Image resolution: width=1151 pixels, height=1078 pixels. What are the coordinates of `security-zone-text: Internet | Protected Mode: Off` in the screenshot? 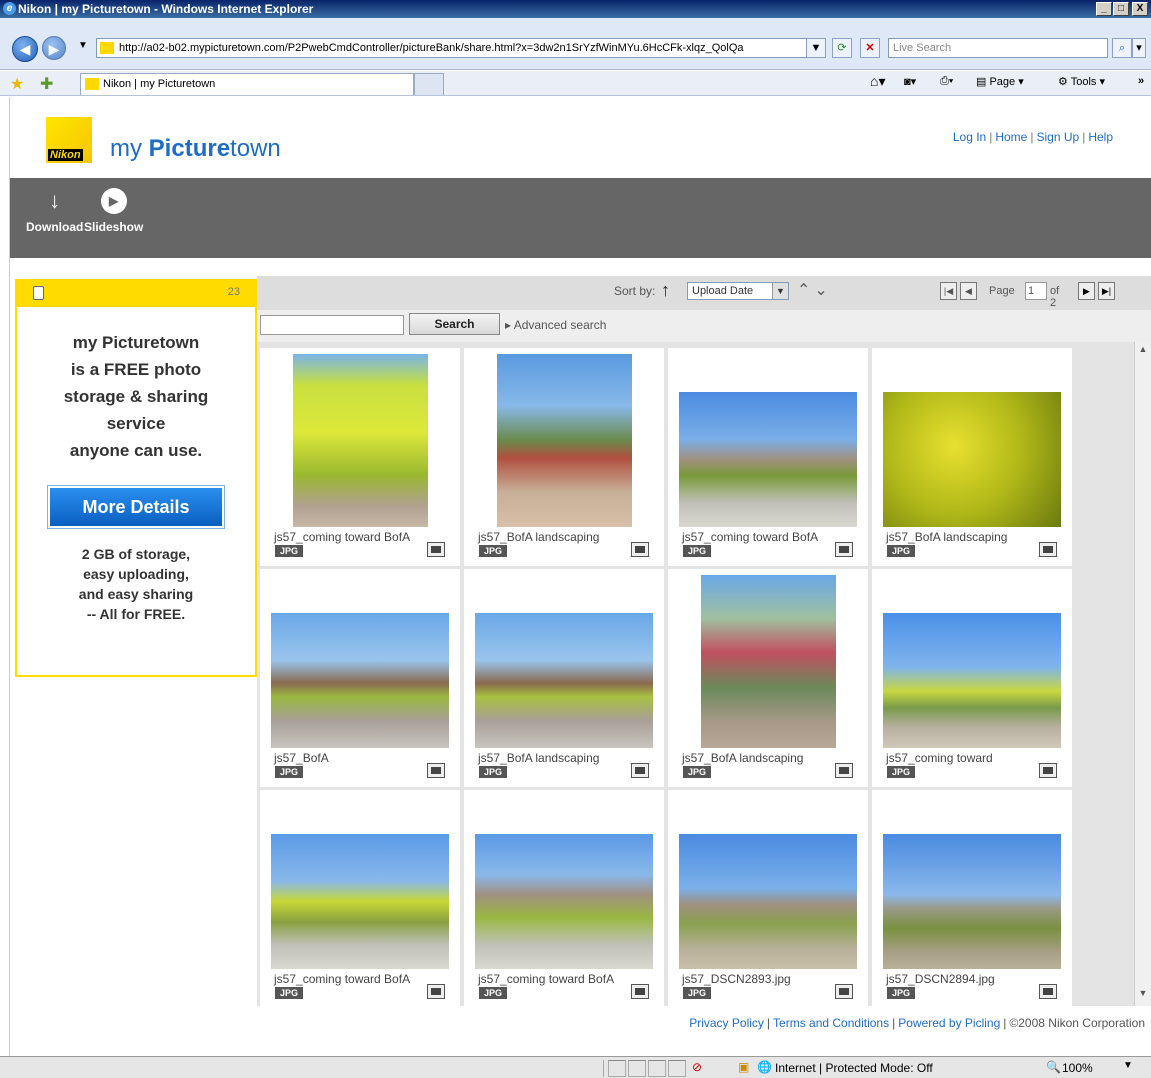 It's located at (854, 1068).